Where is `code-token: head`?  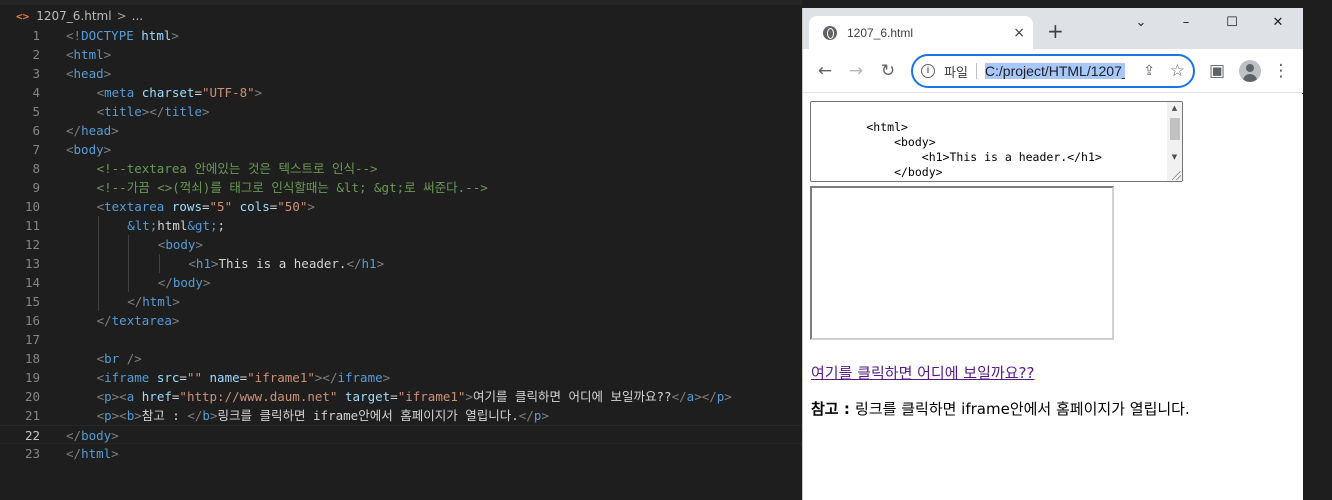 code-token: head is located at coordinates (88, 73).